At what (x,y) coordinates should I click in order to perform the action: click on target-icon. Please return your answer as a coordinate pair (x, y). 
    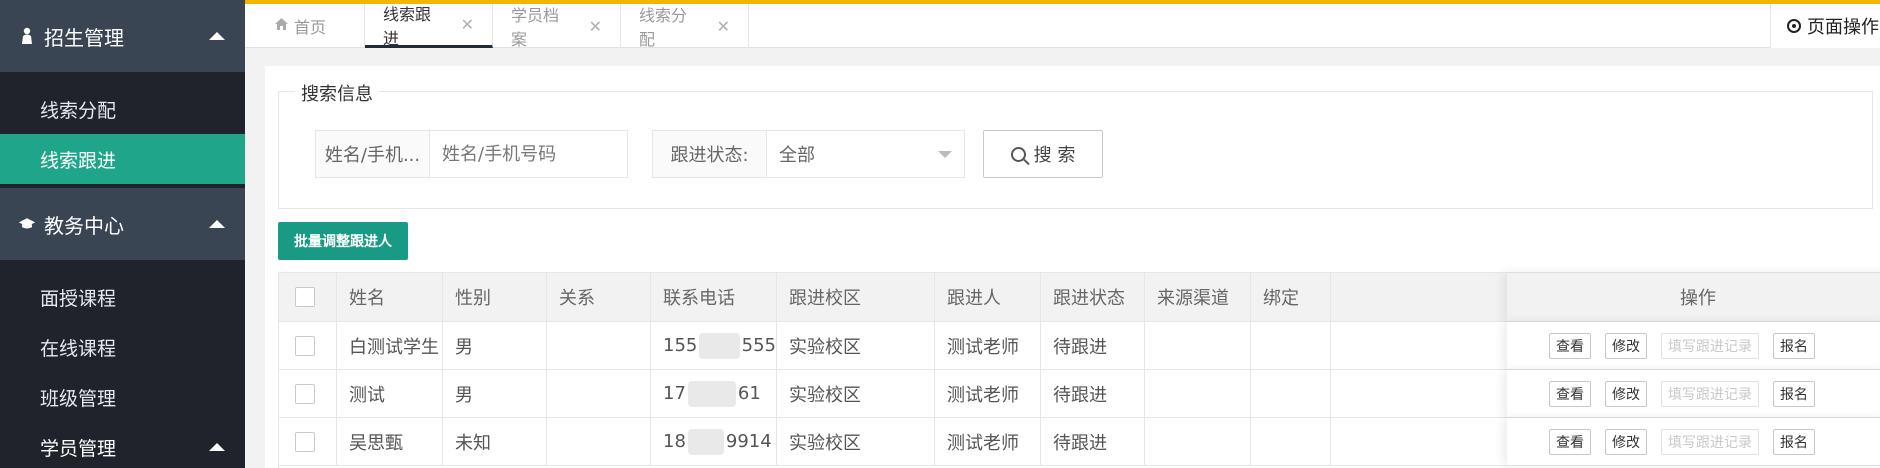
    Looking at the image, I should click on (1794, 26).